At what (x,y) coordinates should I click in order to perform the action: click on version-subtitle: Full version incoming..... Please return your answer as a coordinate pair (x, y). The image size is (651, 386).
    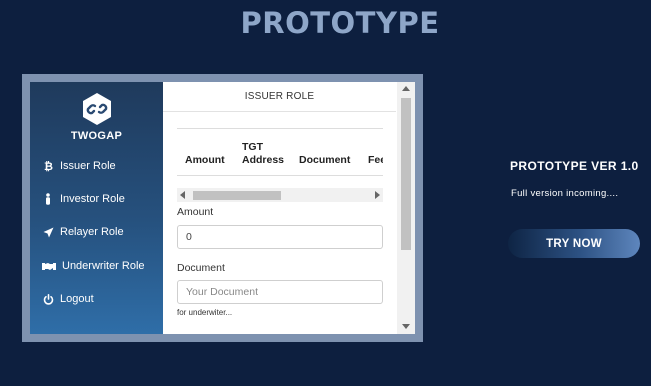
    Looking at the image, I should click on (565, 193).